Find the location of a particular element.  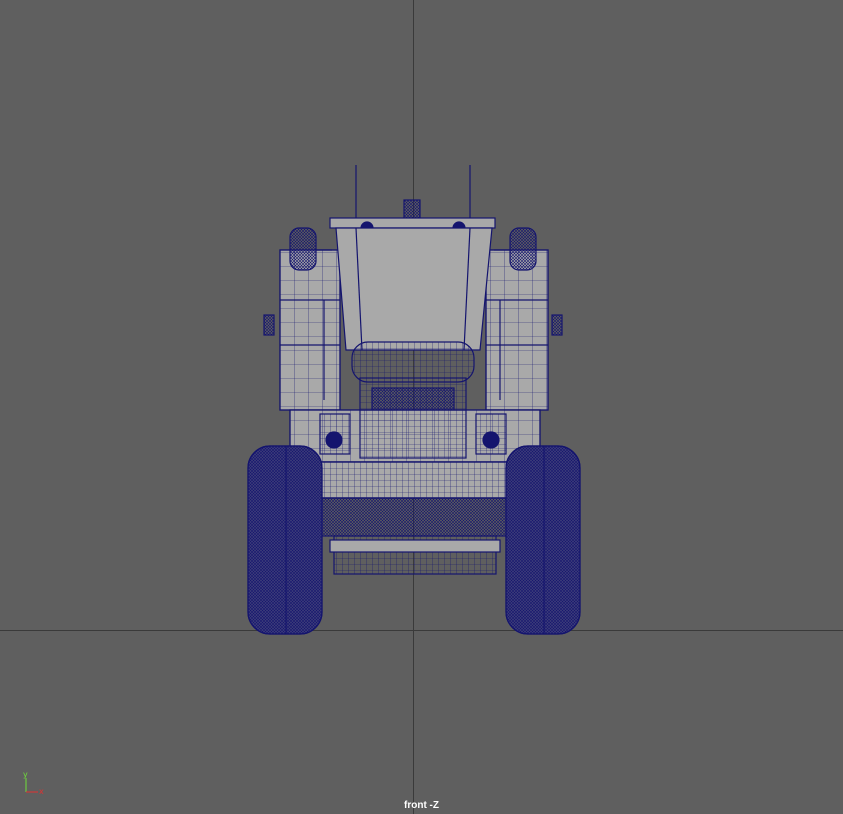

mirror-left is located at coordinates (303, 249).